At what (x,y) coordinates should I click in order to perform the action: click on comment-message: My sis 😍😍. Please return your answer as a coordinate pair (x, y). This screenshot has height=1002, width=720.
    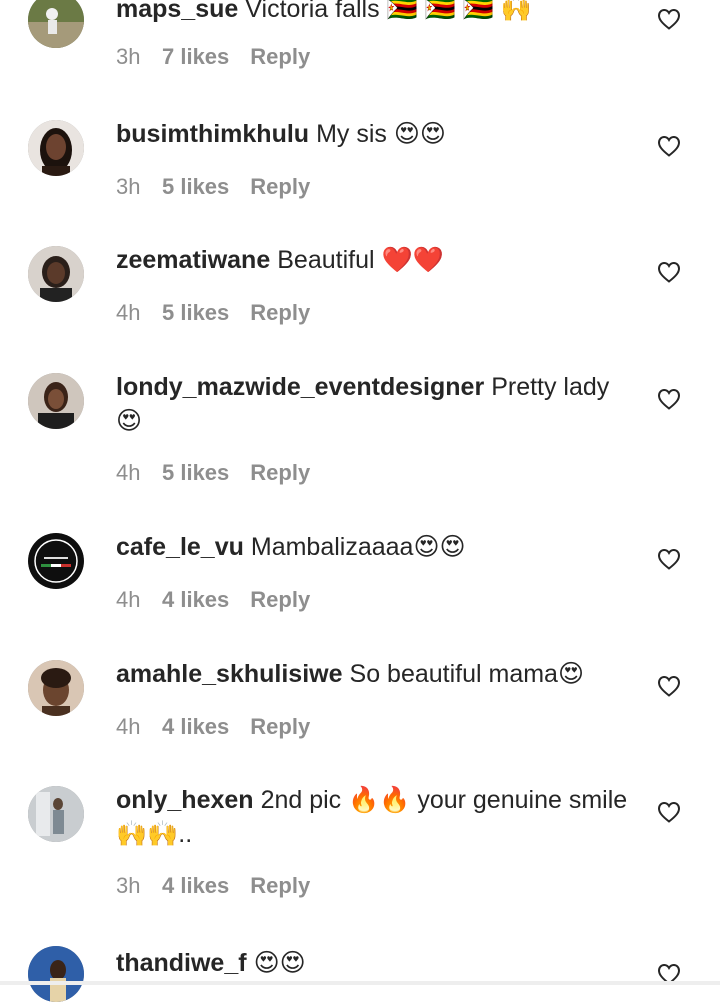
    Looking at the image, I should click on (381, 134).